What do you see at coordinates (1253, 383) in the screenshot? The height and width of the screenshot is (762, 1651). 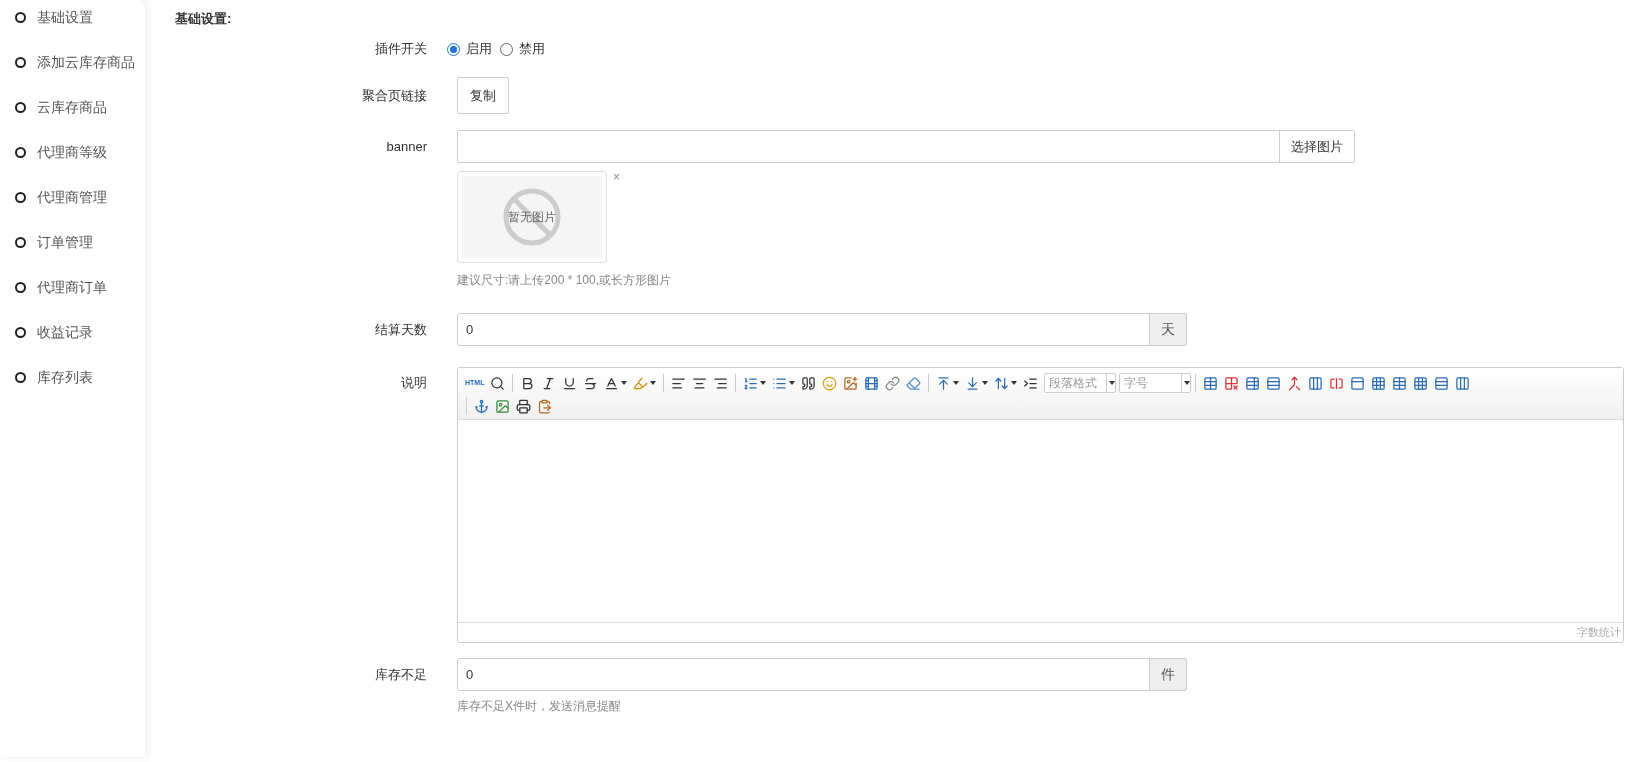 I see `table-properties-icon` at bounding box center [1253, 383].